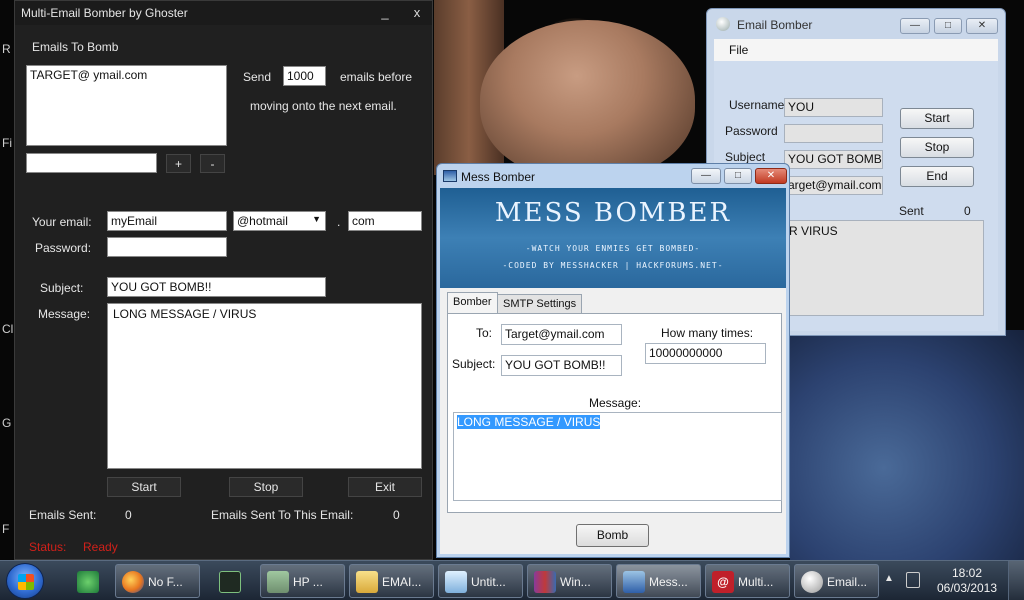 The height and width of the screenshot is (600, 1024). I want to click on wireless-icon, so click(278, 582).